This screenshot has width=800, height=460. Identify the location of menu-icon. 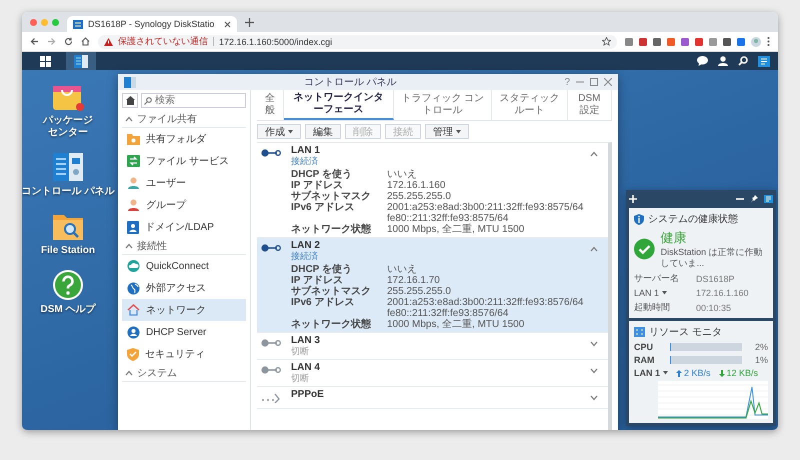
(768, 41).